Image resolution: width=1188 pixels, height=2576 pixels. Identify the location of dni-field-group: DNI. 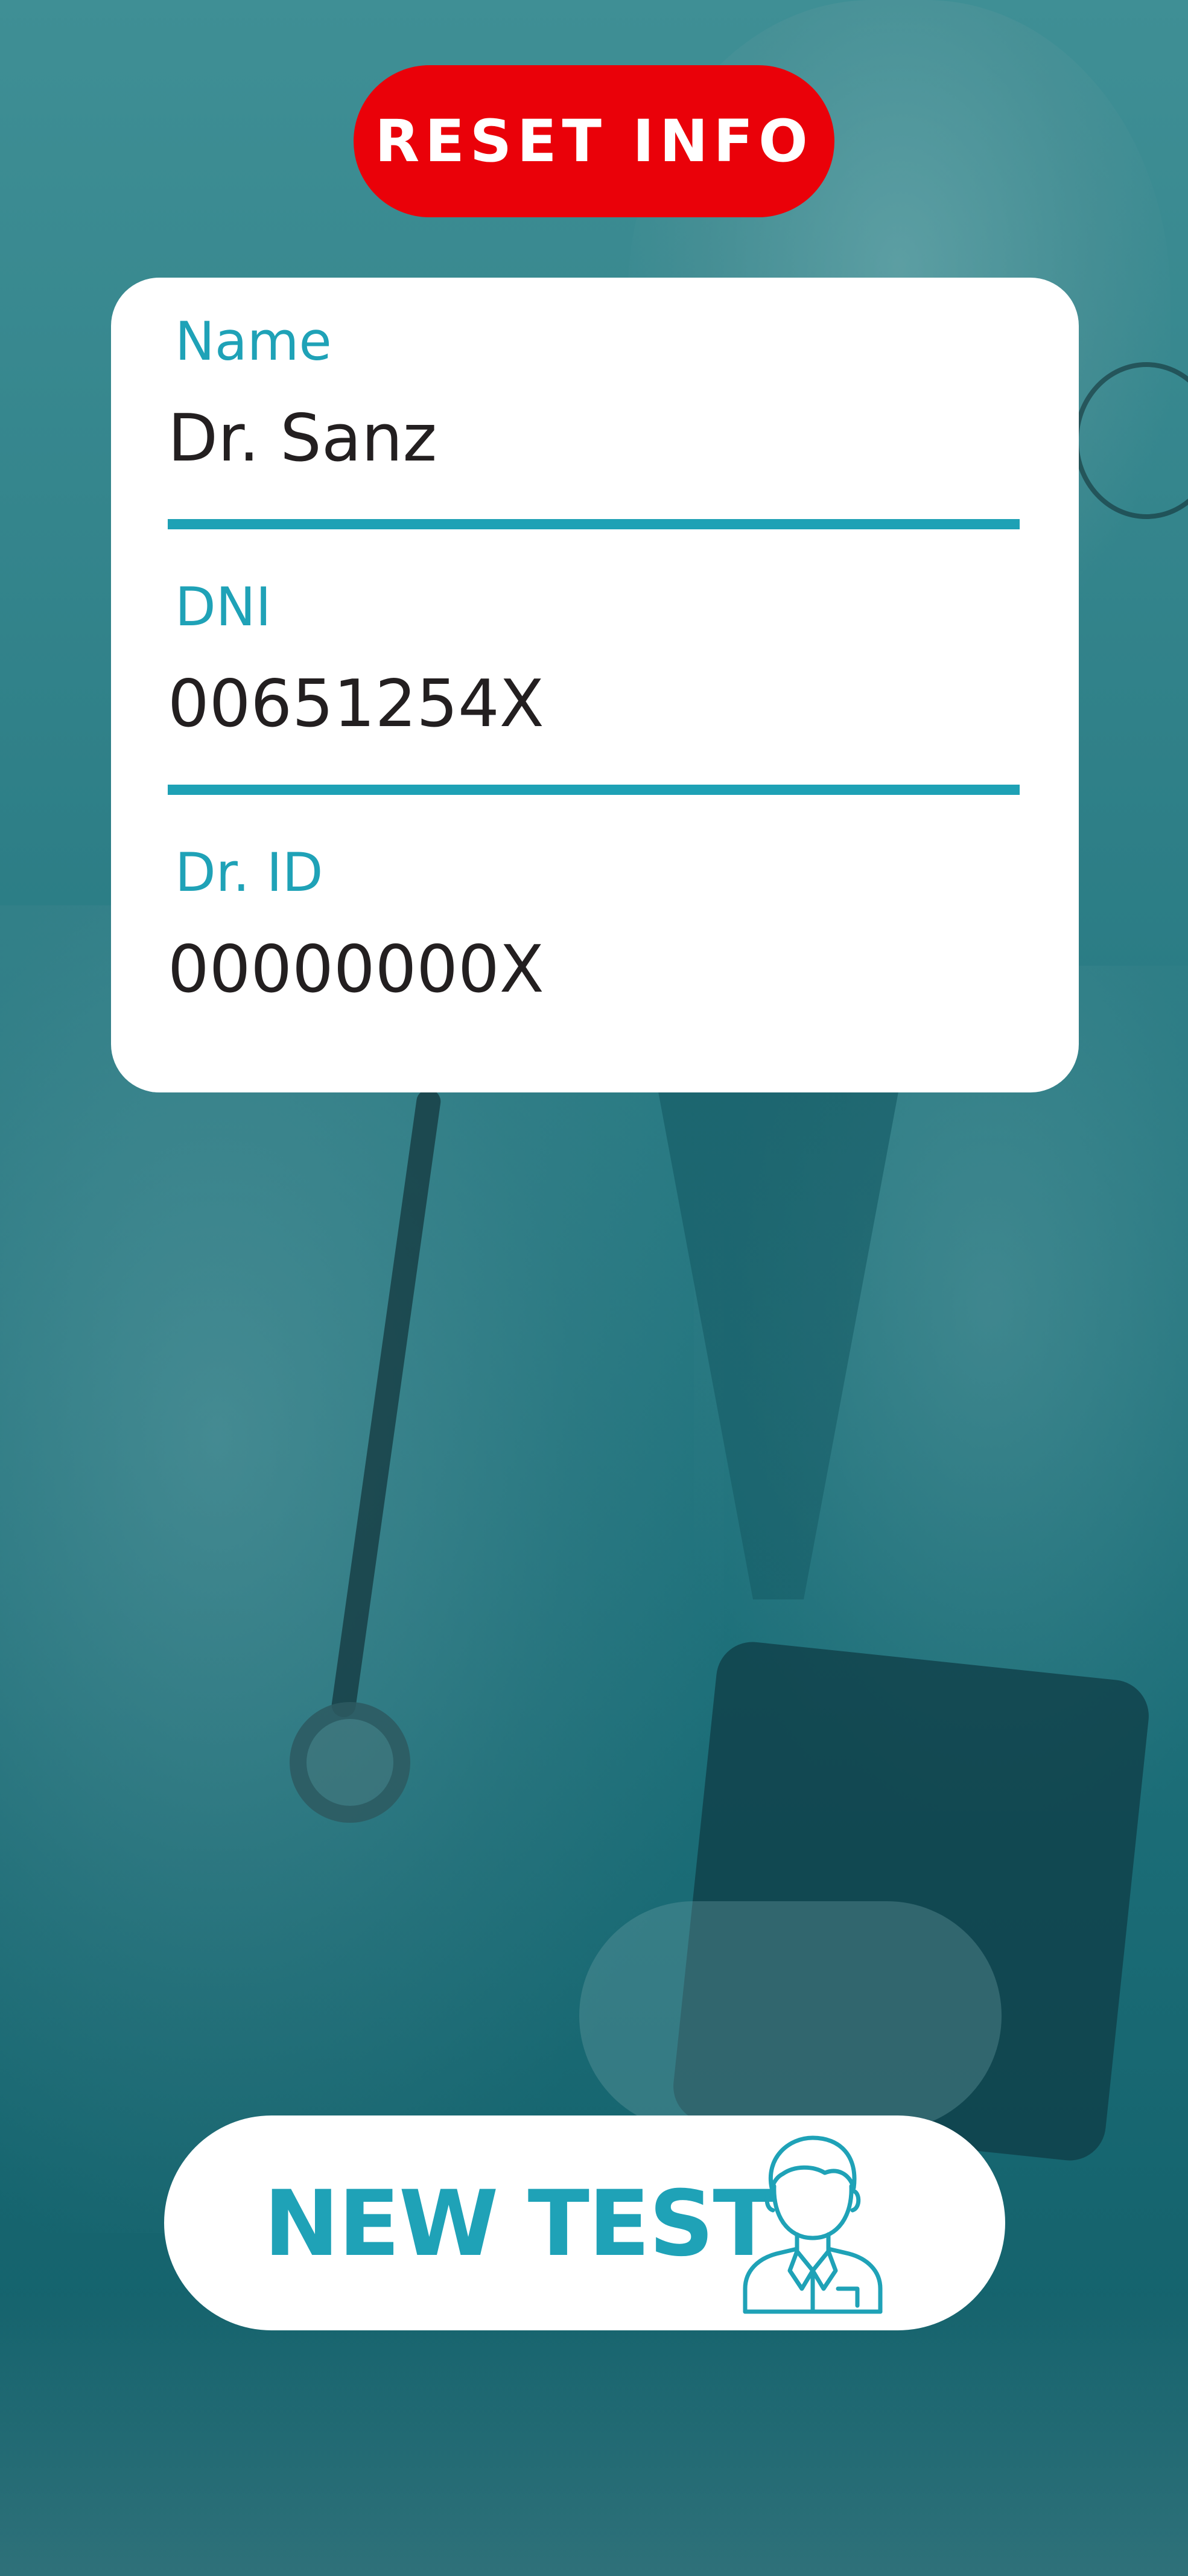
(594, 696).